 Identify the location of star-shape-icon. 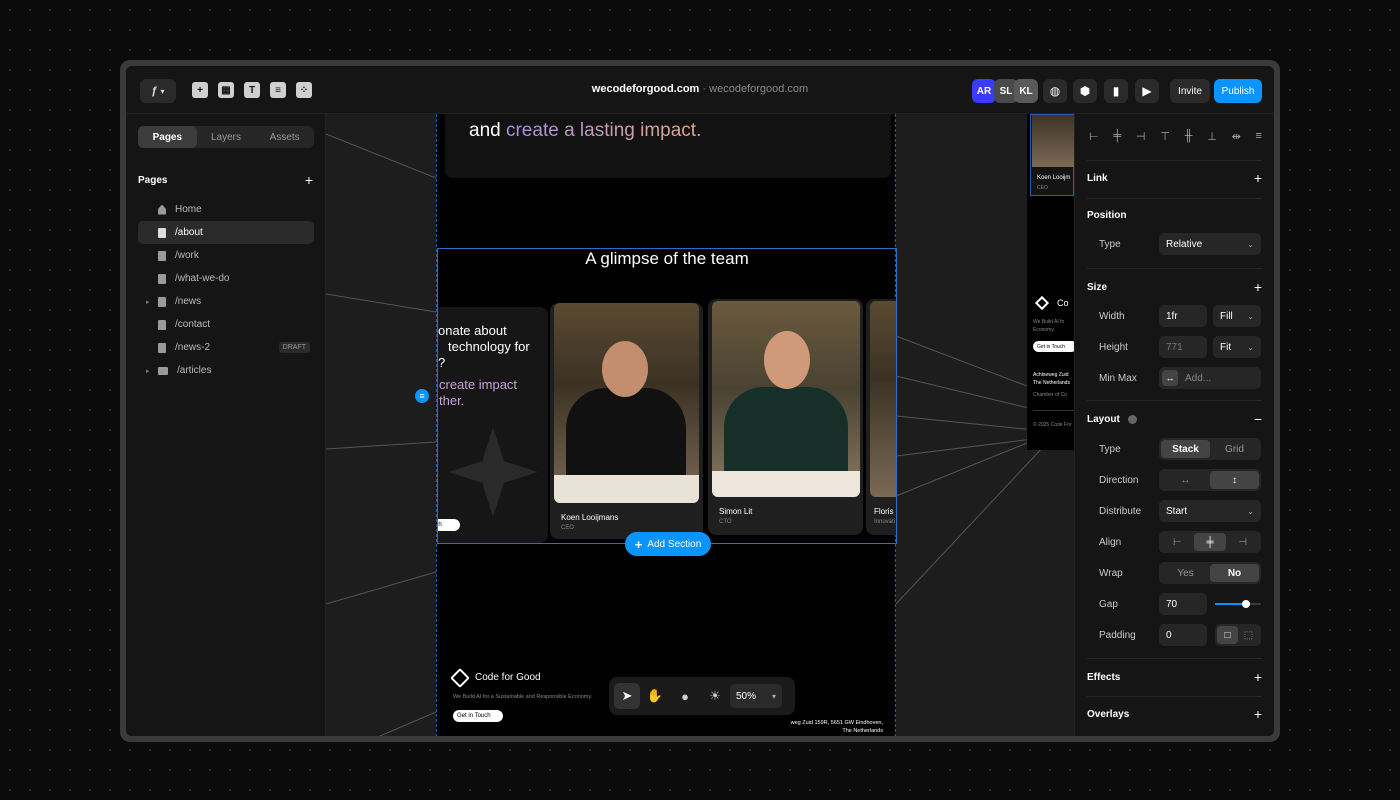
(493, 472).